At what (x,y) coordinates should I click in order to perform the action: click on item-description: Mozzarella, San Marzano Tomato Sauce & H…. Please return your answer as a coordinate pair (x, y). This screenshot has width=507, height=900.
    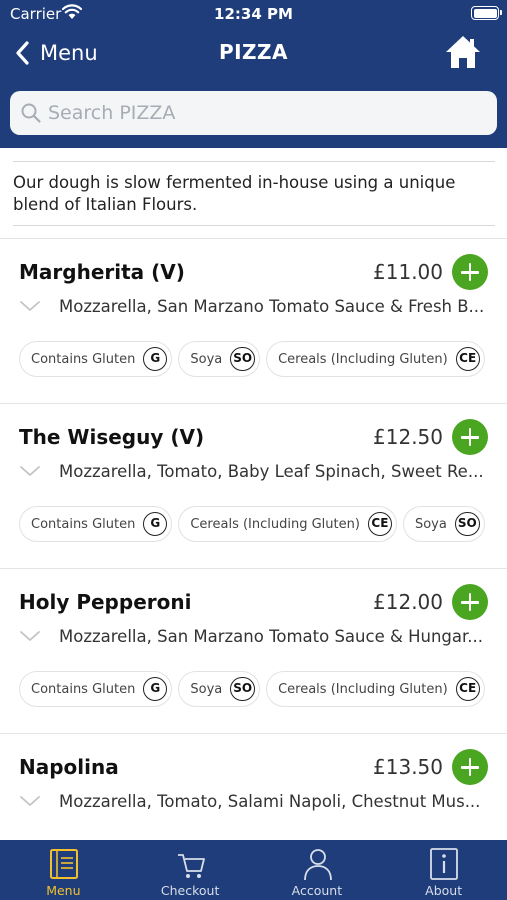
    Looking at the image, I should click on (271, 636).